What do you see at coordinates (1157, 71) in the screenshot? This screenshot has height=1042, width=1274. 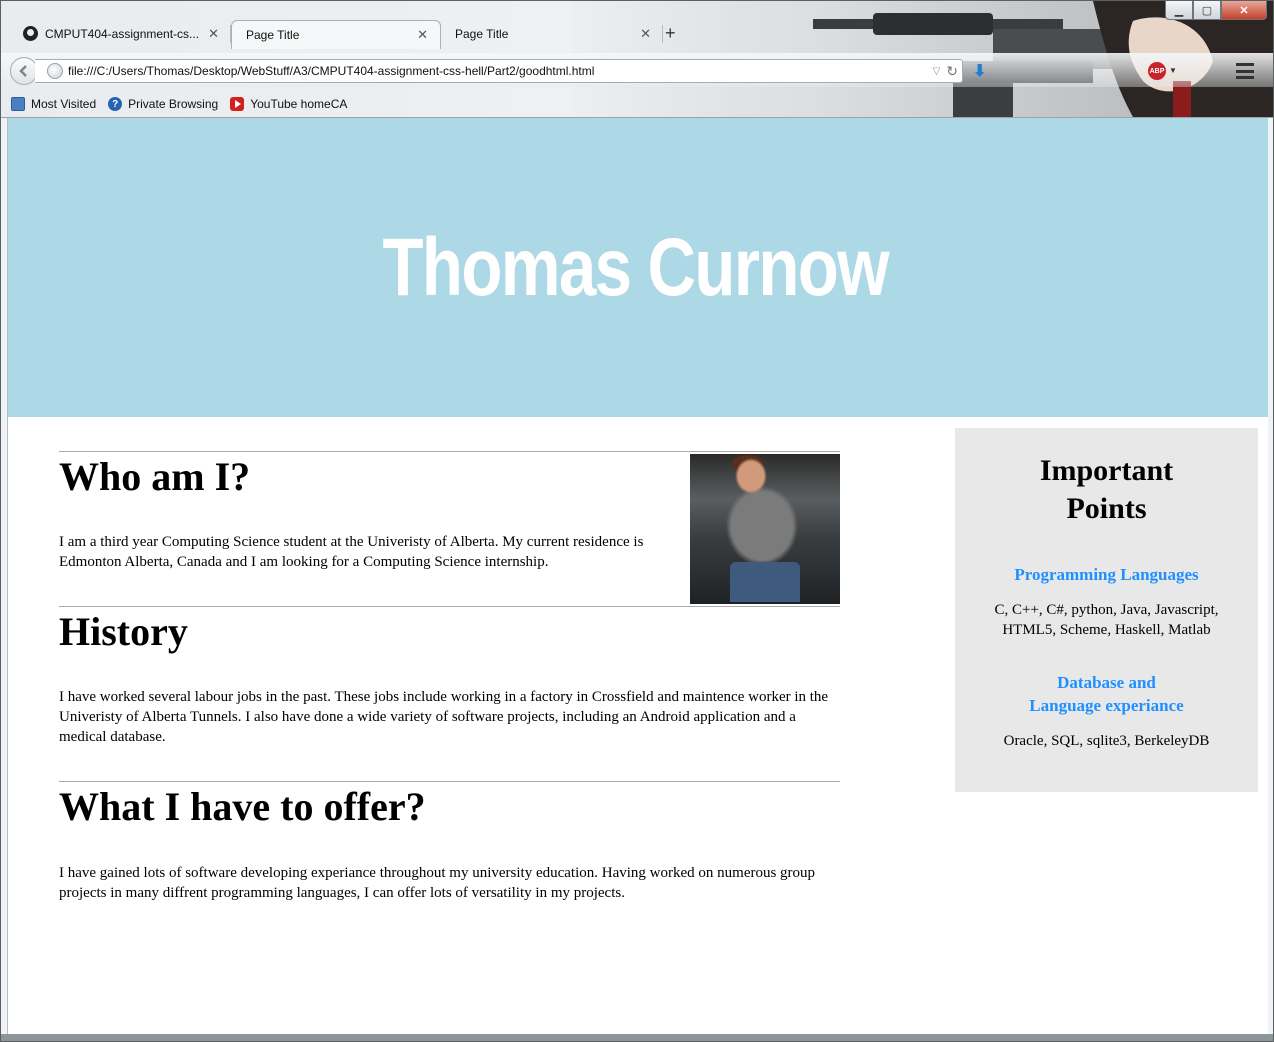 I see `adblock-icon: ABP` at bounding box center [1157, 71].